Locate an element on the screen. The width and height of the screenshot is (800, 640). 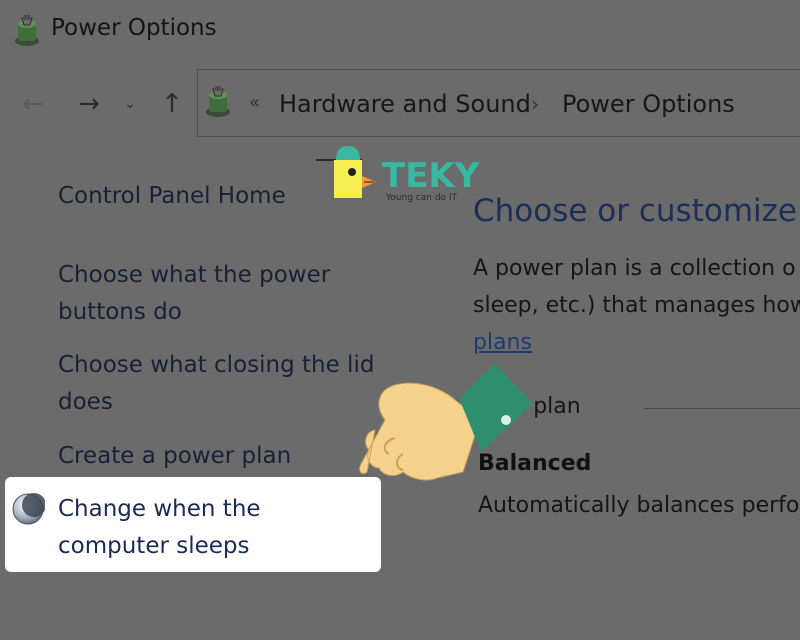
moon-icon is located at coordinates (28, 509).